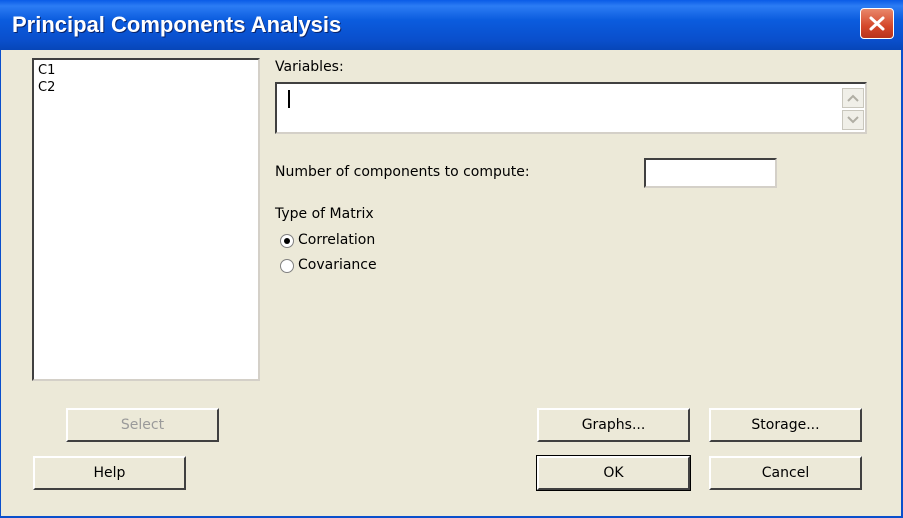 The image size is (903, 518). Describe the element at coordinates (613, 473) in the screenshot. I see `ok-button: OK` at that location.